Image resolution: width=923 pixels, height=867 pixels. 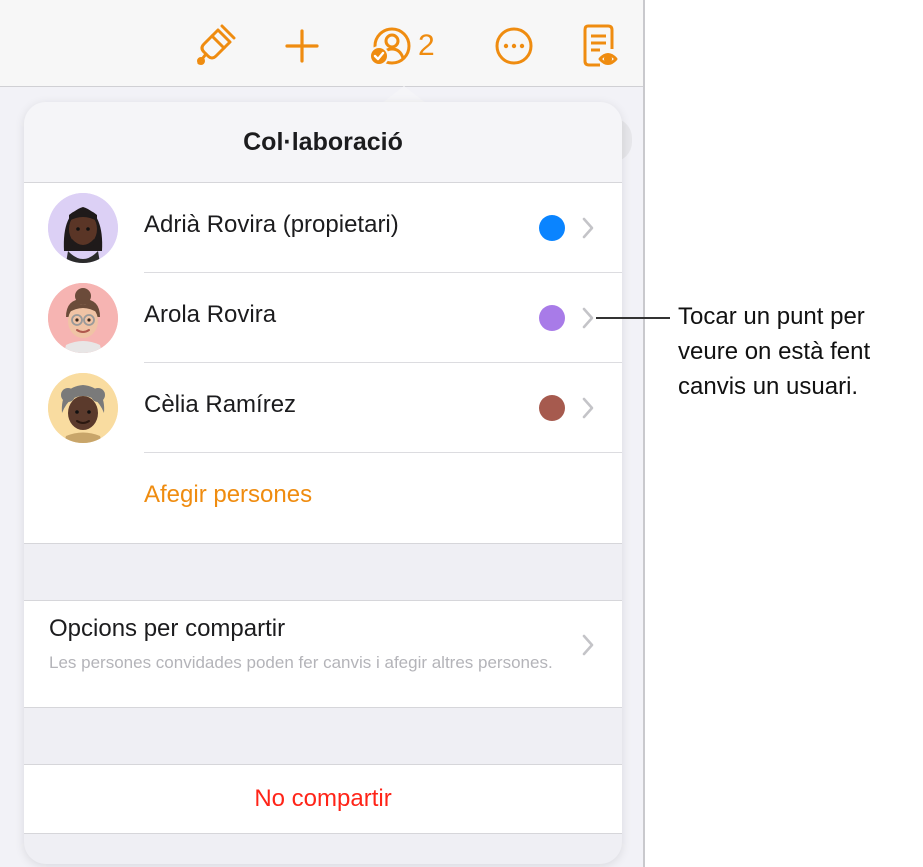 What do you see at coordinates (220, 404) in the screenshot?
I see `participant-name: Cèlia Ramírez` at bounding box center [220, 404].